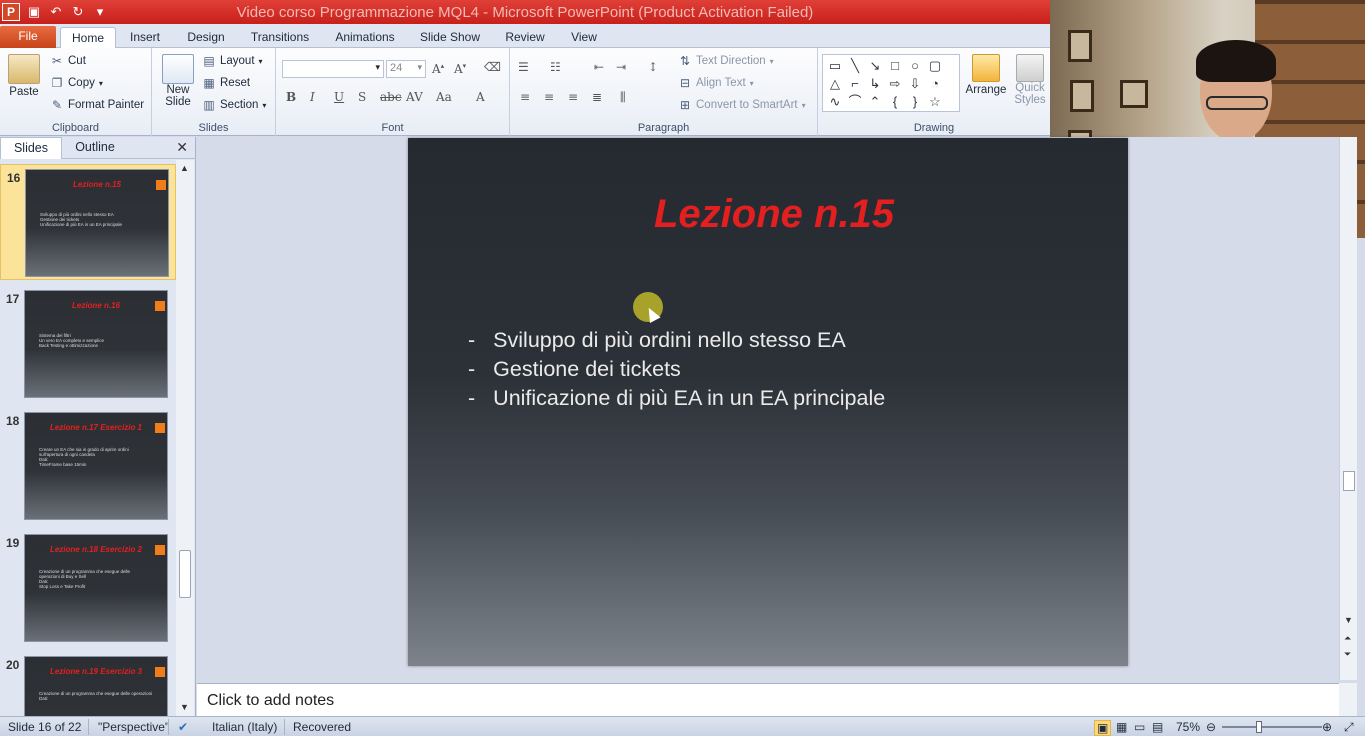  I want to click on elbow-connector-shape-icon: ⌐, so click(855, 84).